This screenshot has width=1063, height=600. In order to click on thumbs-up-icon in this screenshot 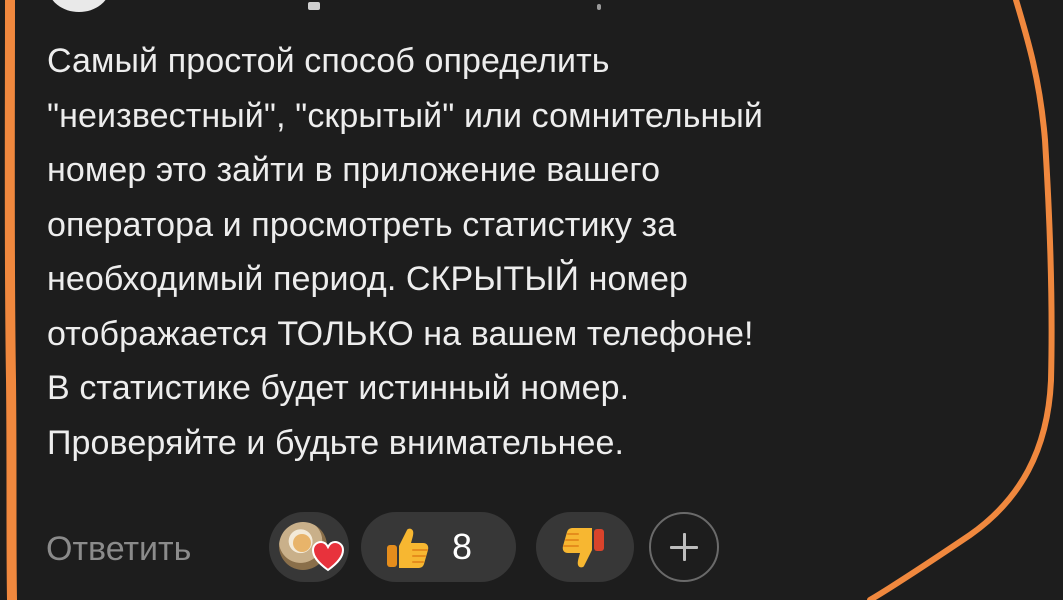, I will do `click(408, 548)`.